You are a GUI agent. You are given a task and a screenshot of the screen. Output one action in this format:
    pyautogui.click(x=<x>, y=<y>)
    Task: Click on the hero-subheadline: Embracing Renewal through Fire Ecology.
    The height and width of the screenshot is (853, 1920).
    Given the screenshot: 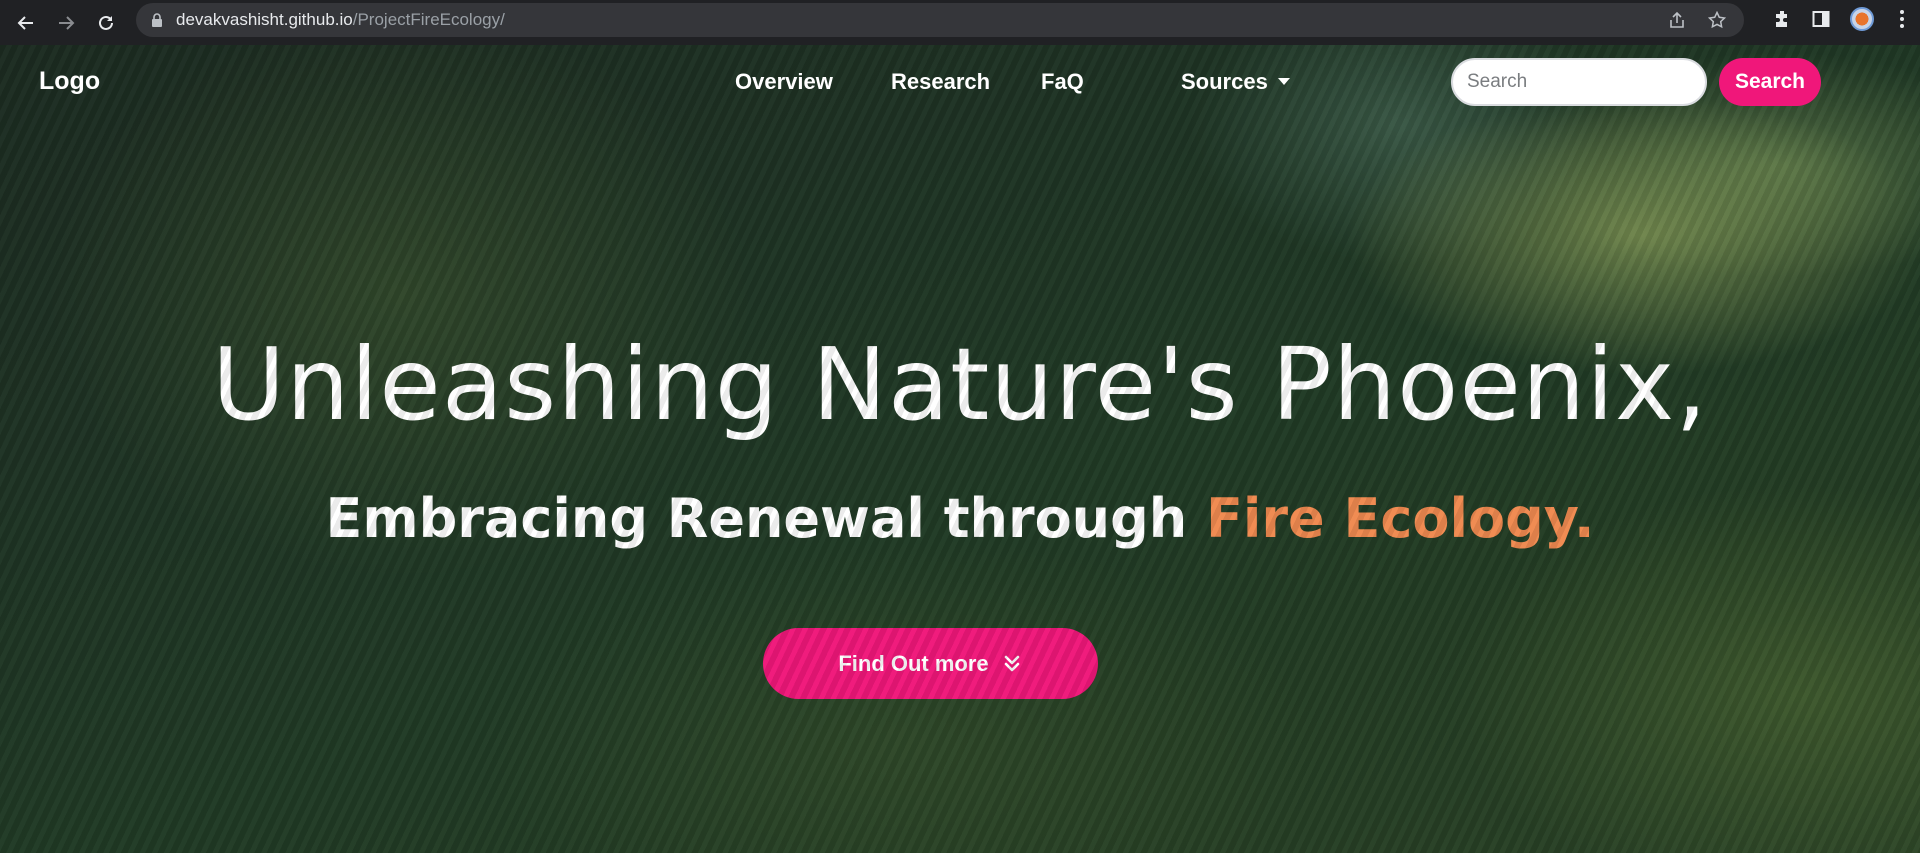 What is the action you would take?
    pyautogui.click(x=960, y=519)
    